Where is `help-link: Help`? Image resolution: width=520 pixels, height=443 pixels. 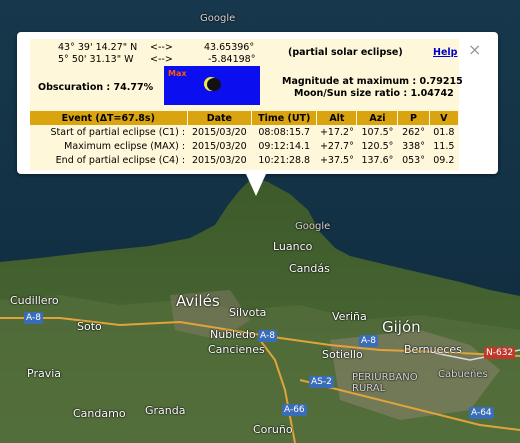
help-link: Help is located at coordinates (445, 52).